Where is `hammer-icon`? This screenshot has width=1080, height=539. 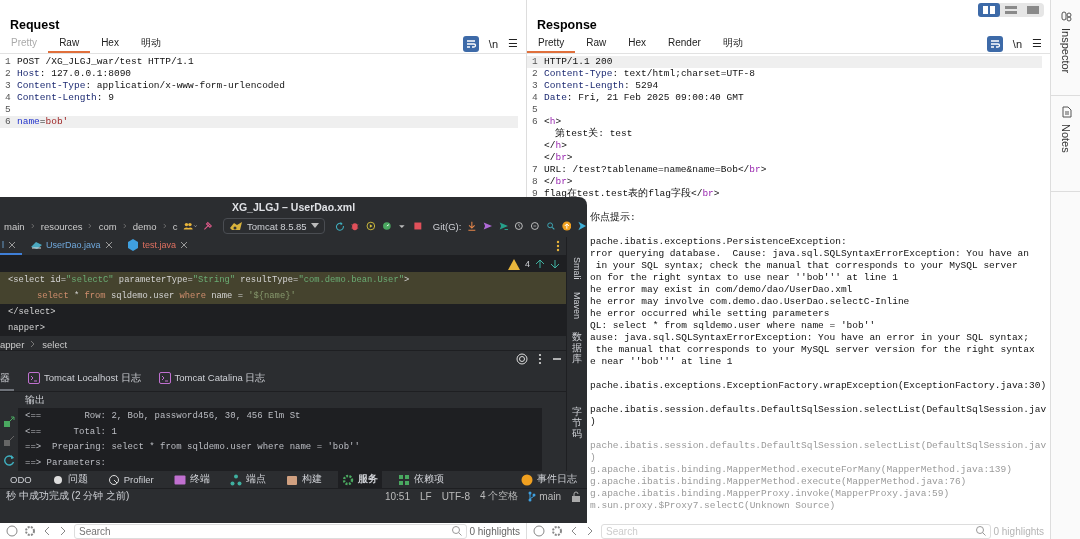
hammer-icon is located at coordinates (208, 226).